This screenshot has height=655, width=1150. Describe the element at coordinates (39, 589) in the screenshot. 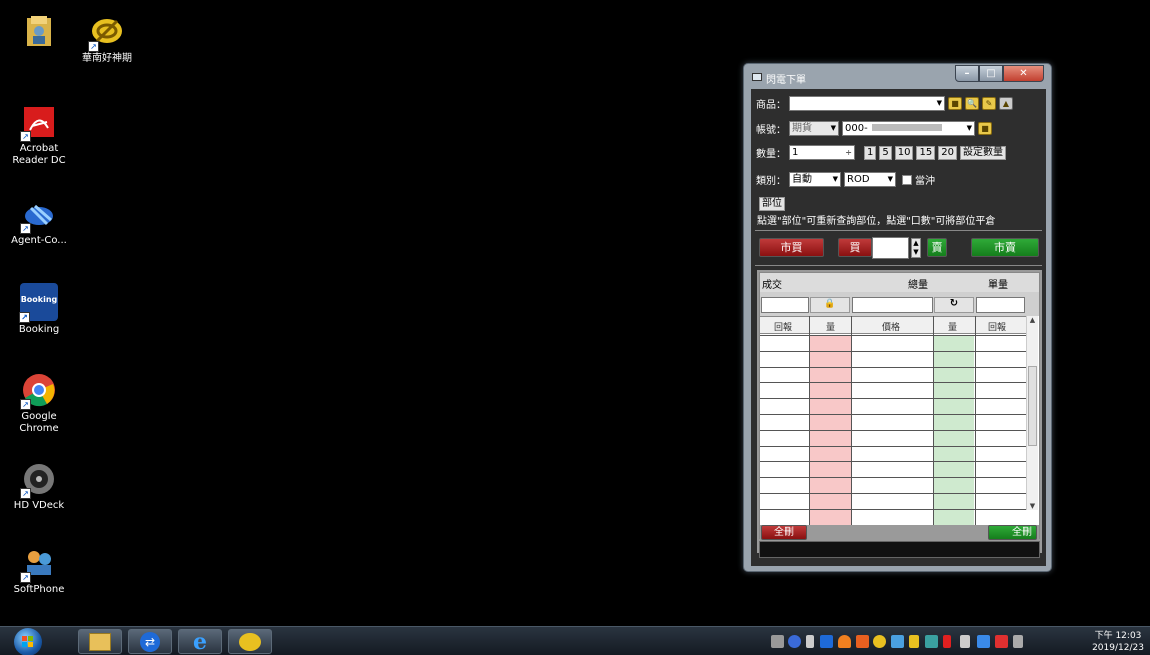

I see `desktop-label: SoftPhone` at that location.